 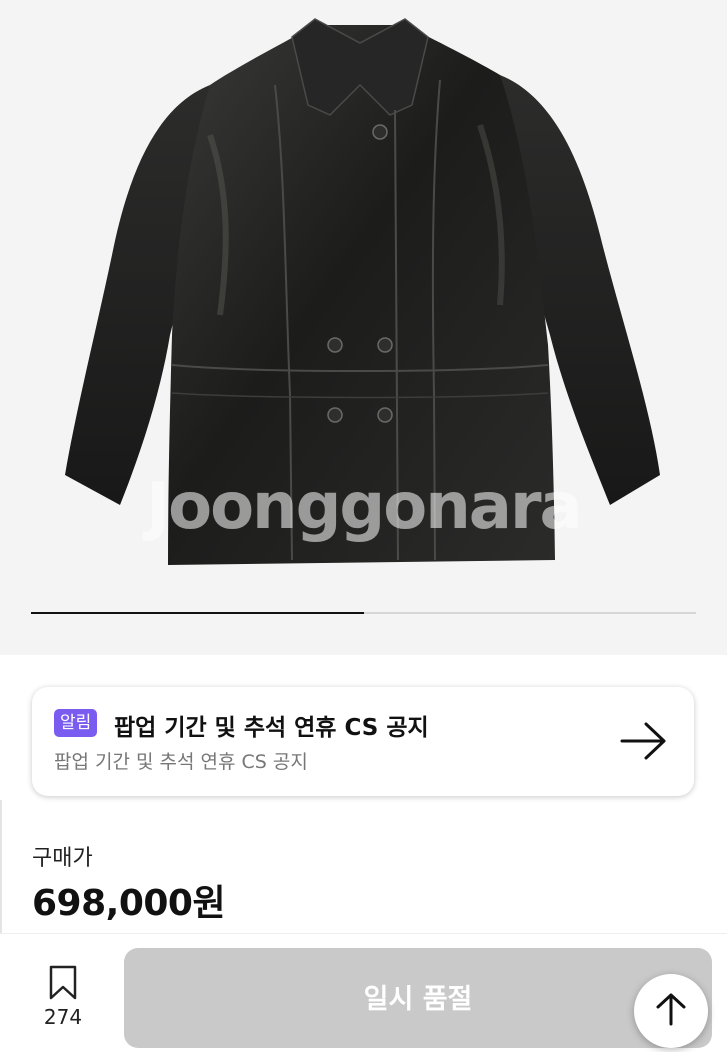 I want to click on scroll-to-top-button, so click(x=671, y=1011).